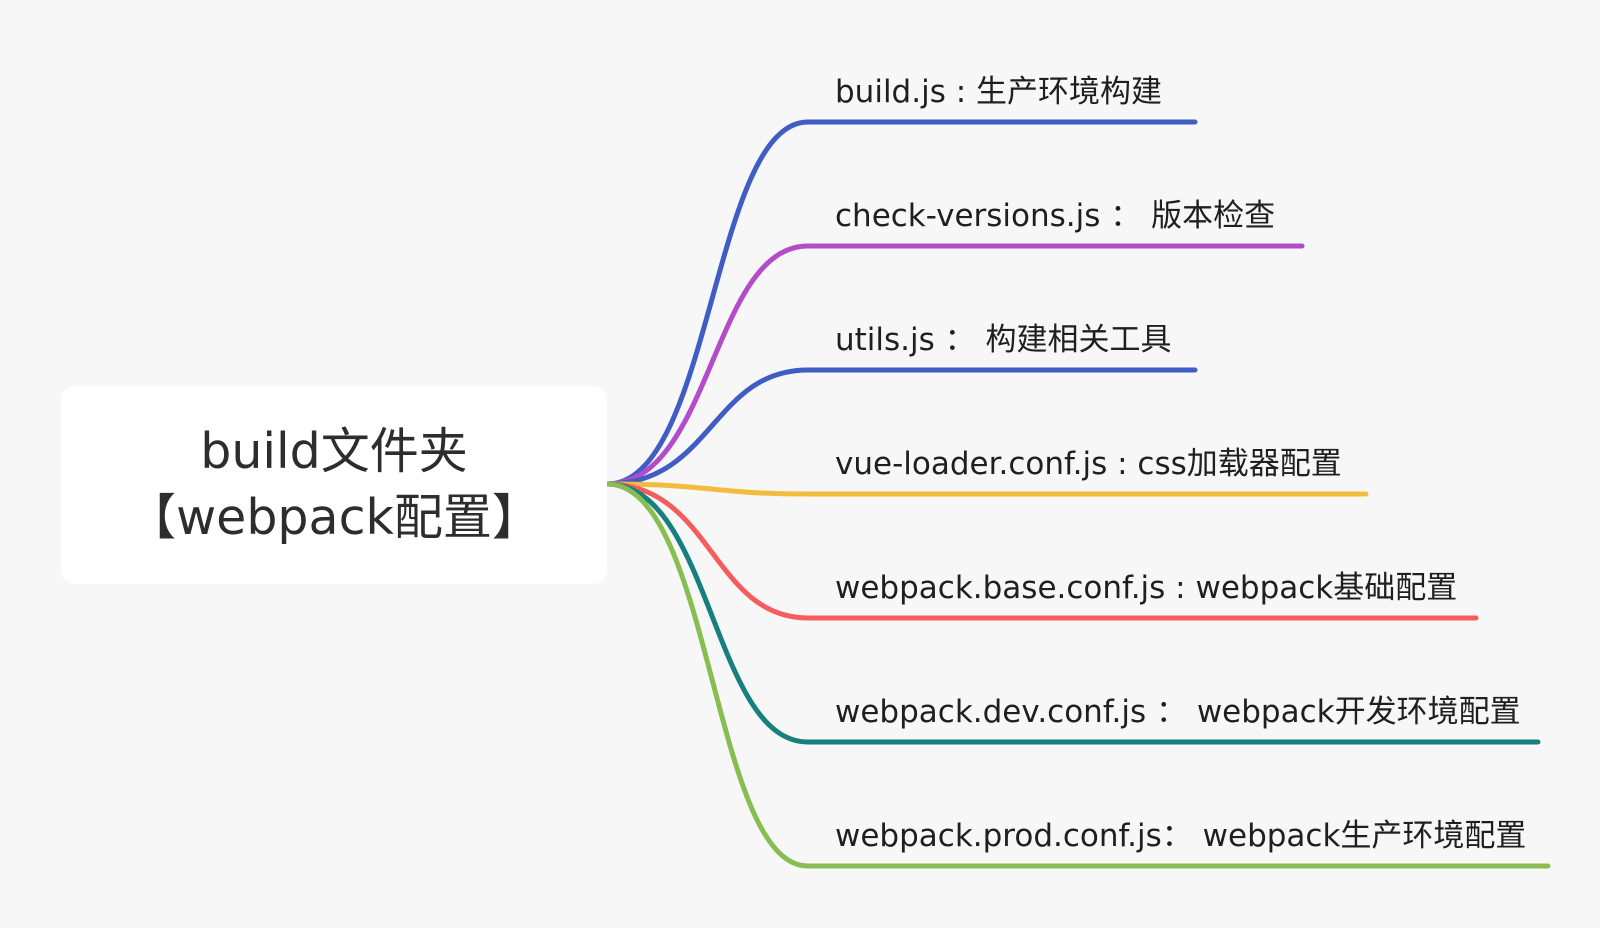 The height and width of the screenshot is (928, 1600). What do you see at coordinates (1055, 216) in the screenshot?
I see `branch-label-check-versions-js: check-versions.js ： 版本检查` at bounding box center [1055, 216].